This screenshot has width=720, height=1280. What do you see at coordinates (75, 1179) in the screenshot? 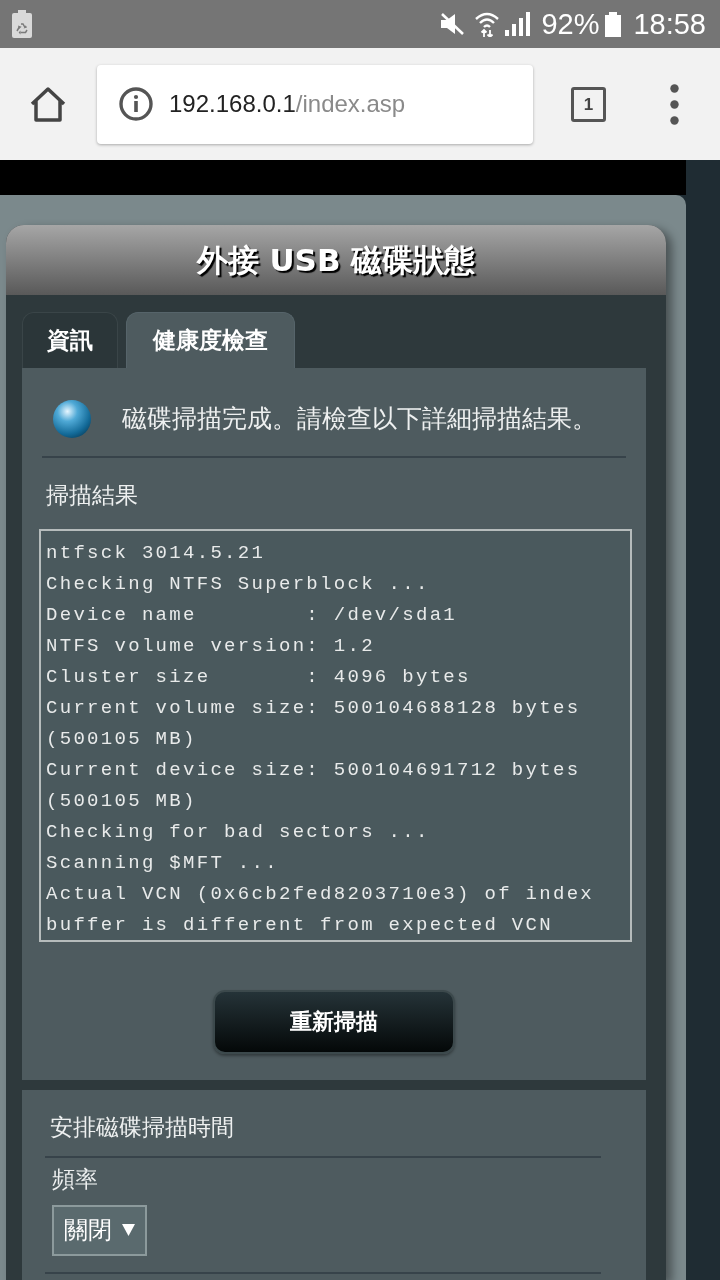
I see `frequency-label: 頻率` at bounding box center [75, 1179].